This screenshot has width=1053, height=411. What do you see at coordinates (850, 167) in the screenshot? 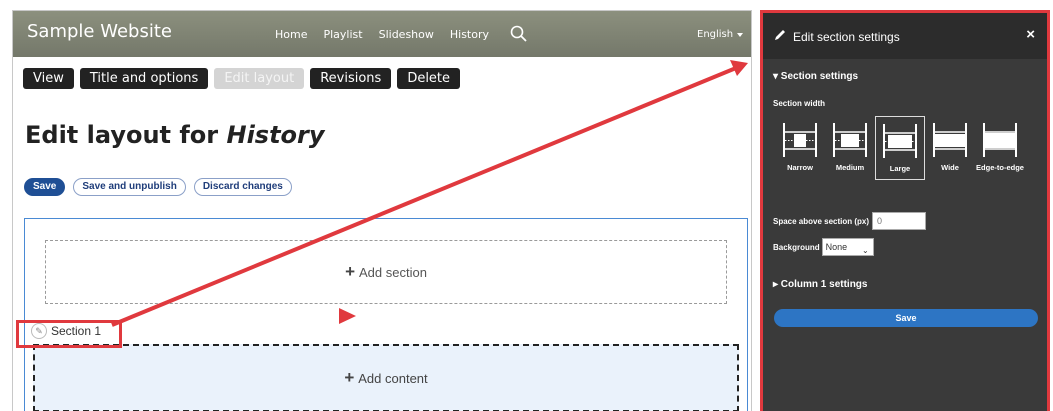
I see `width-option-label: Medium` at bounding box center [850, 167].